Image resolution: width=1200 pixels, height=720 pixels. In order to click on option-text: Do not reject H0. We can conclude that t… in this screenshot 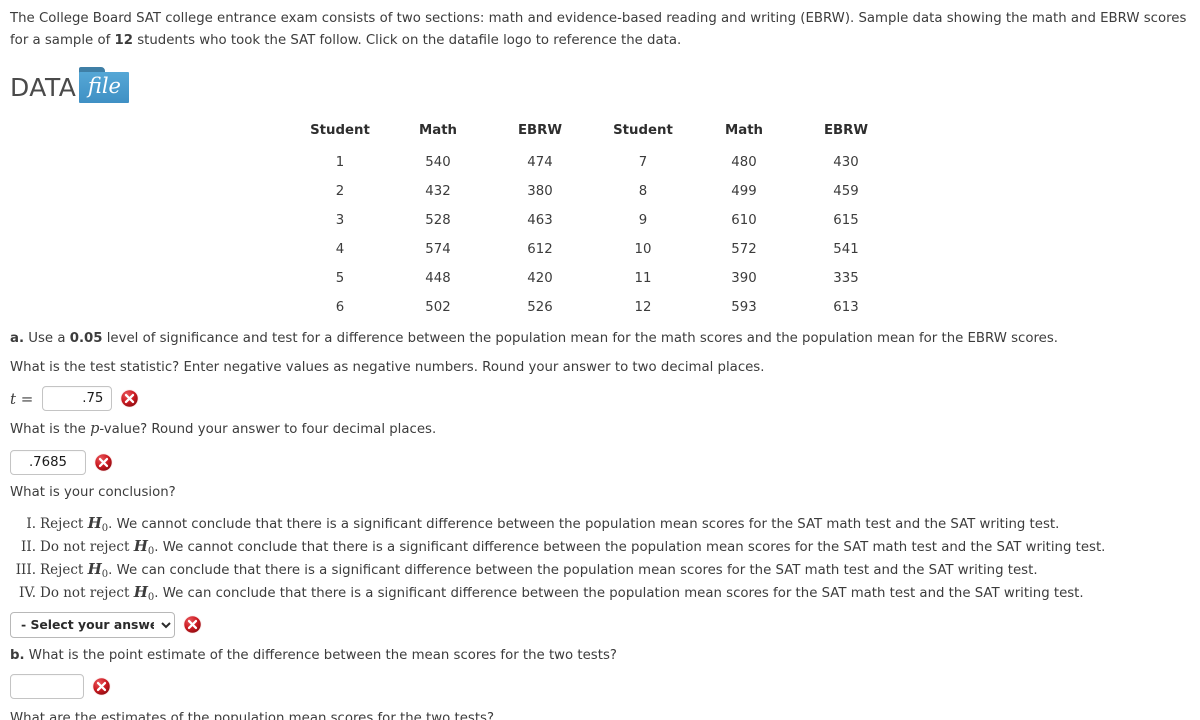, I will do `click(562, 592)`.